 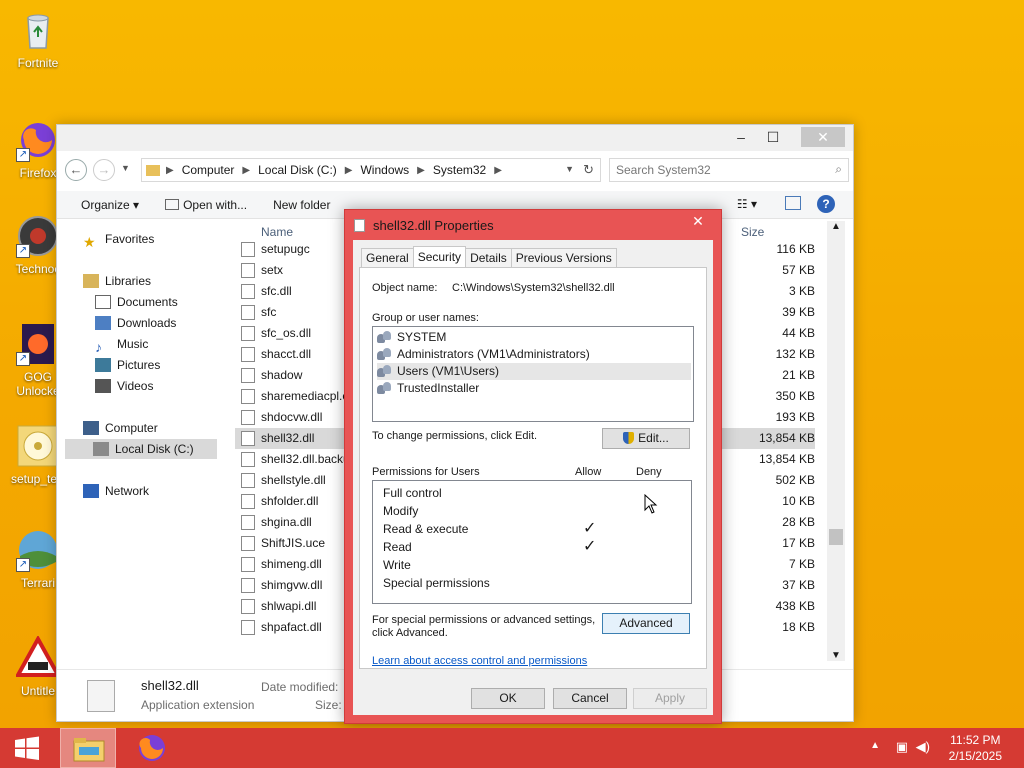 I want to click on scroll-up-icon: ▲, so click(x=836, y=226).